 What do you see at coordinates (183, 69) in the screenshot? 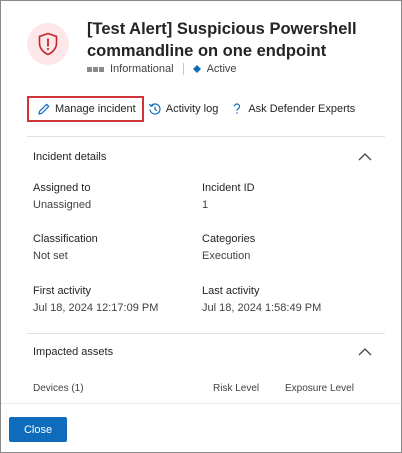
I see `meta-divider` at bounding box center [183, 69].